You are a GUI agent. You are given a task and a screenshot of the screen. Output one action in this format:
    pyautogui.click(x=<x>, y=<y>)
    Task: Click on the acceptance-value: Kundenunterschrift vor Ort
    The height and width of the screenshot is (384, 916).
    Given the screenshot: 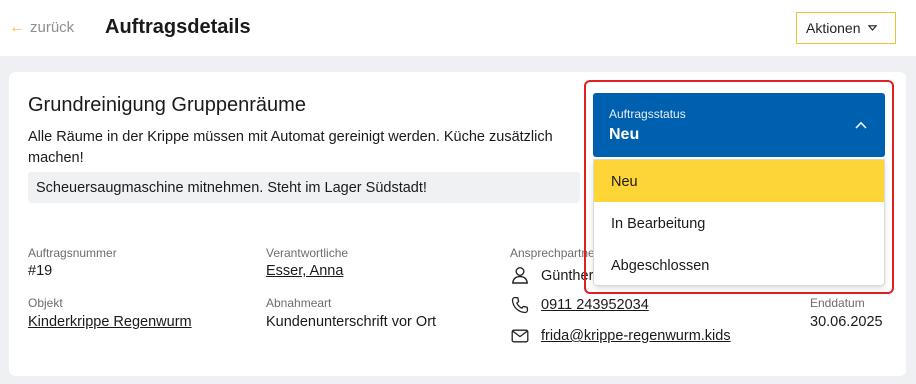 What is the action you would take?
    pyautogui.click(x=351, y=322)
    